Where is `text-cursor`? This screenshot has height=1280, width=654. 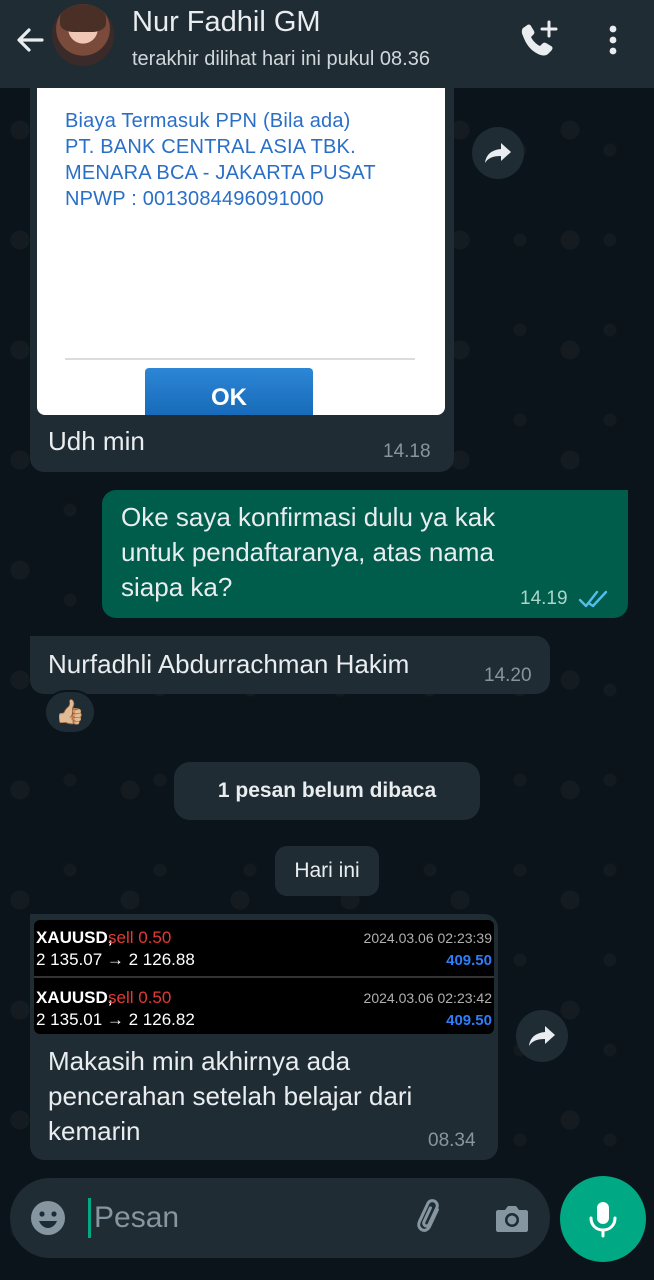
text-cursor is located at coordinates (89, 1218).